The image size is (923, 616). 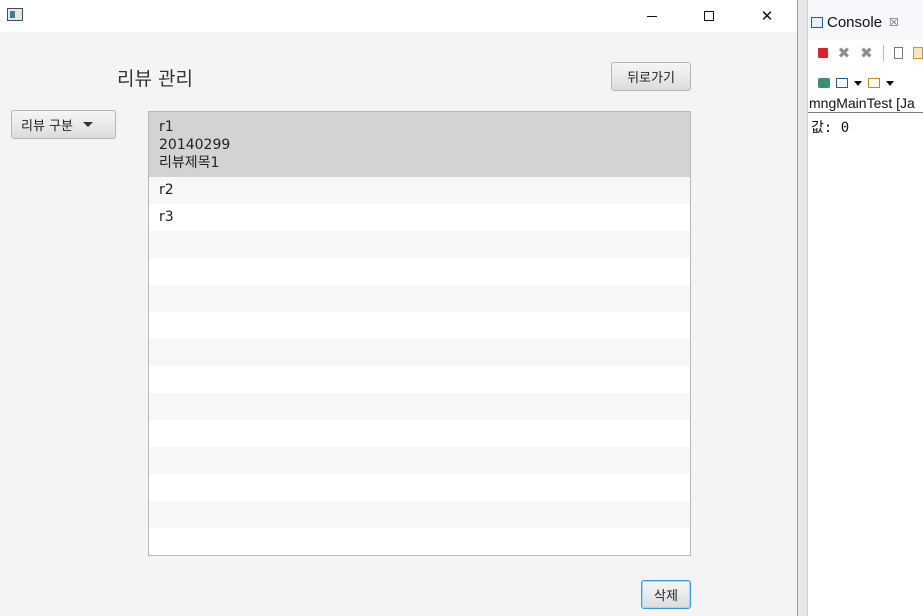 I want to click on console-tab: Console ☒, so click(x=855, y=22).